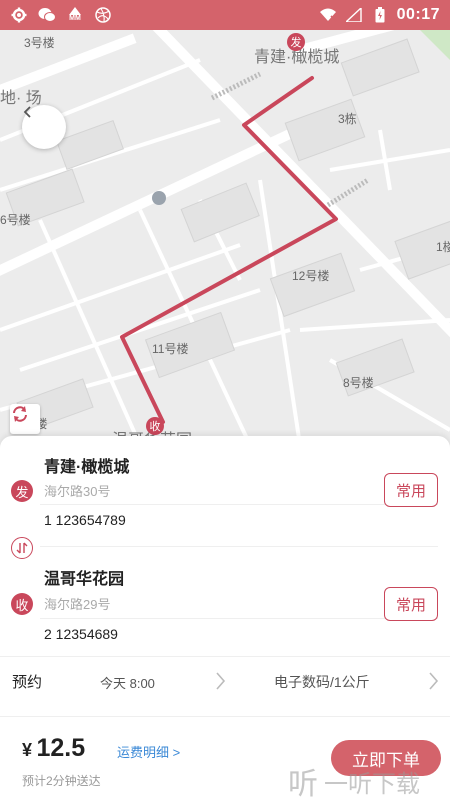 This screenshot has width=450, height=800. I want to click on options-row: 预约 今天 8:00 电子数码/1公斤, so click(225, 681).